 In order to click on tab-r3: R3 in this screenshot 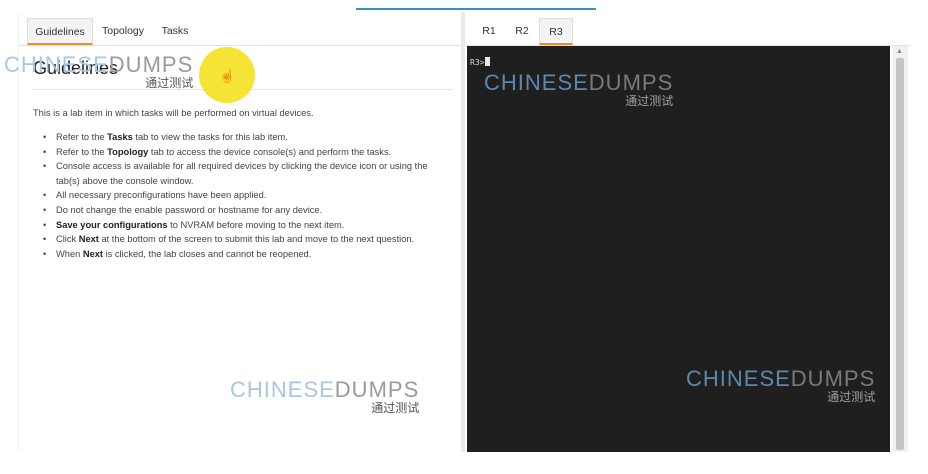, I will do `click(556, 31)`.